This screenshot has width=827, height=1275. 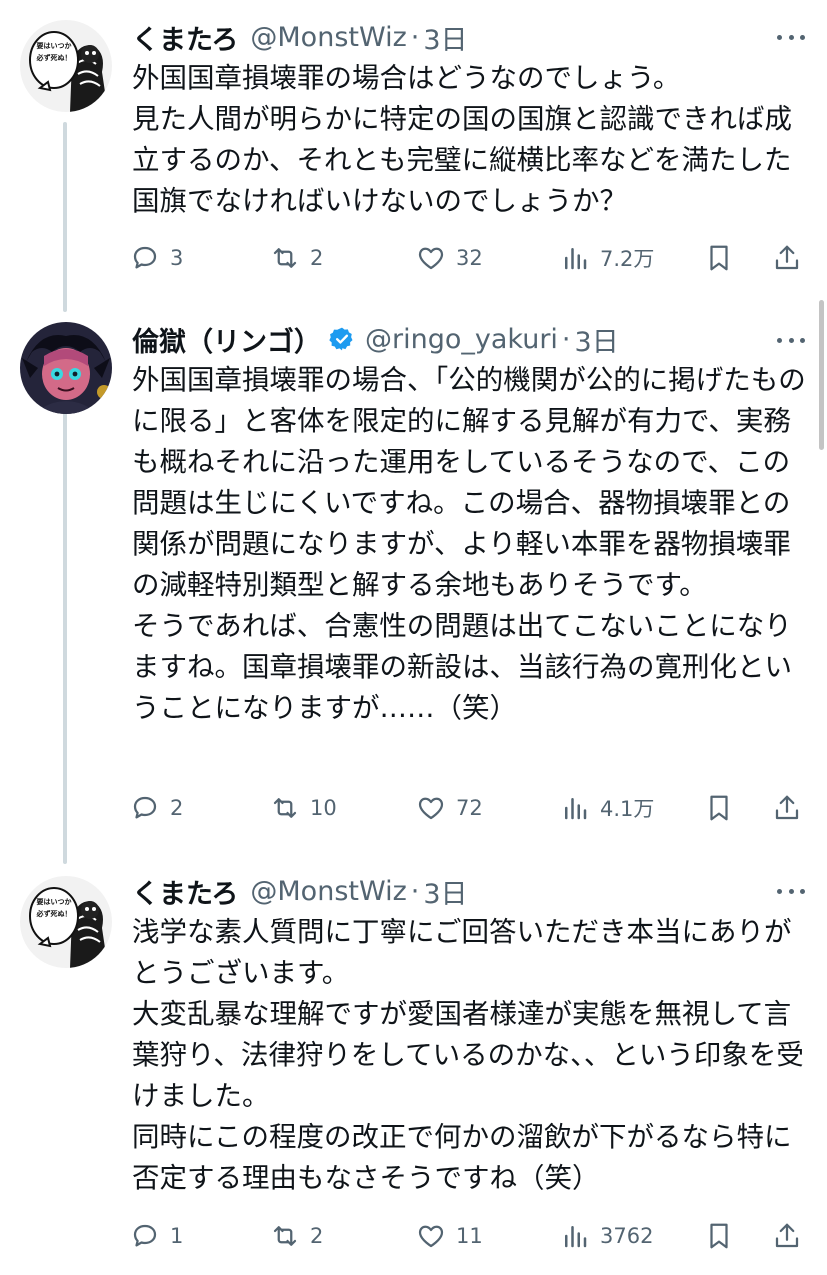 What do you see at coordinates (627, 259) in the screenshot?
I see `view-count: 7.2万` at bounding box center [627, 259].